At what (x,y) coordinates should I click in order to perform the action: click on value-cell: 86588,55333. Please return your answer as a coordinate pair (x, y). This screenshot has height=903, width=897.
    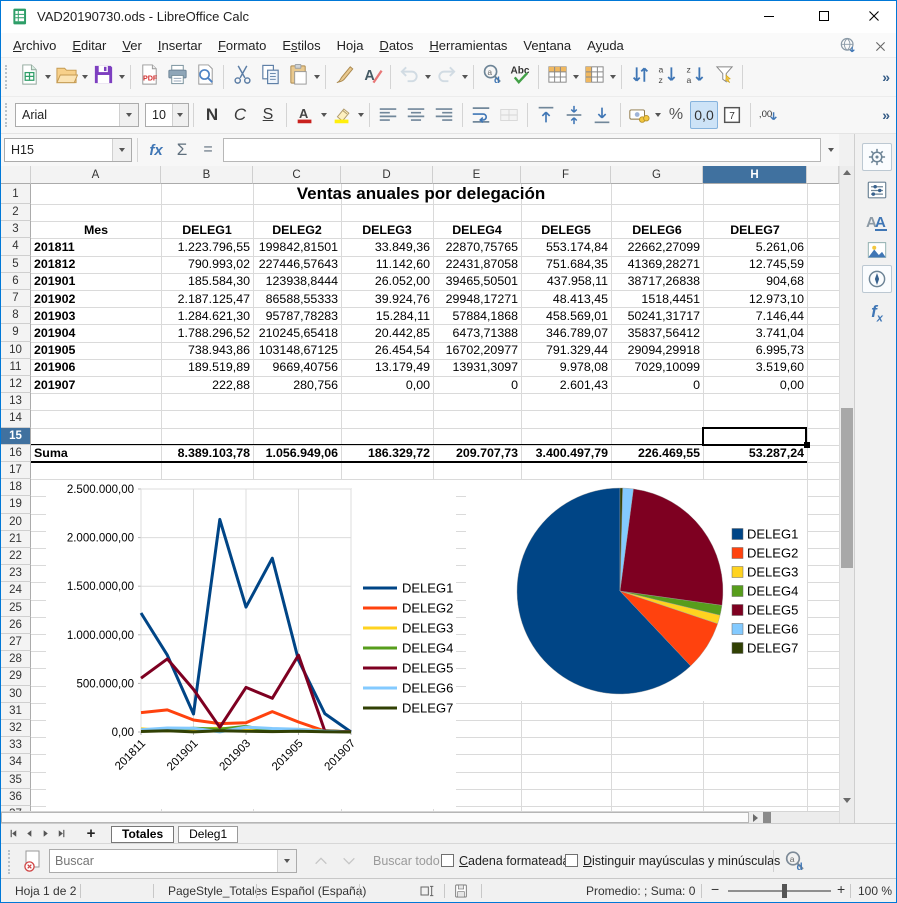
    Looking at the image, I should click on (297, 298).